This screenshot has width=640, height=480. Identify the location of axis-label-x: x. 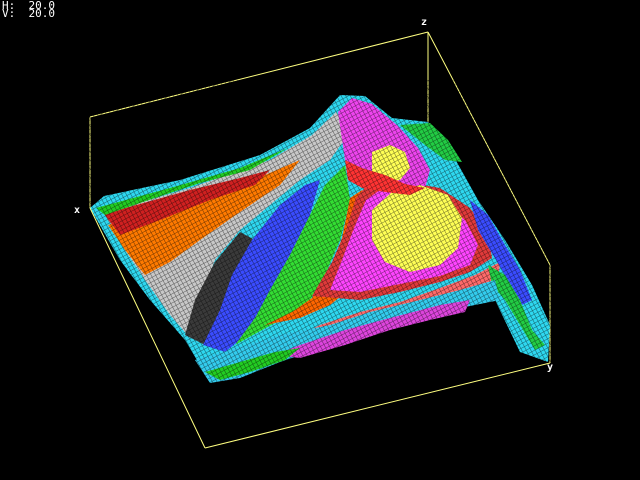
(77, 210).